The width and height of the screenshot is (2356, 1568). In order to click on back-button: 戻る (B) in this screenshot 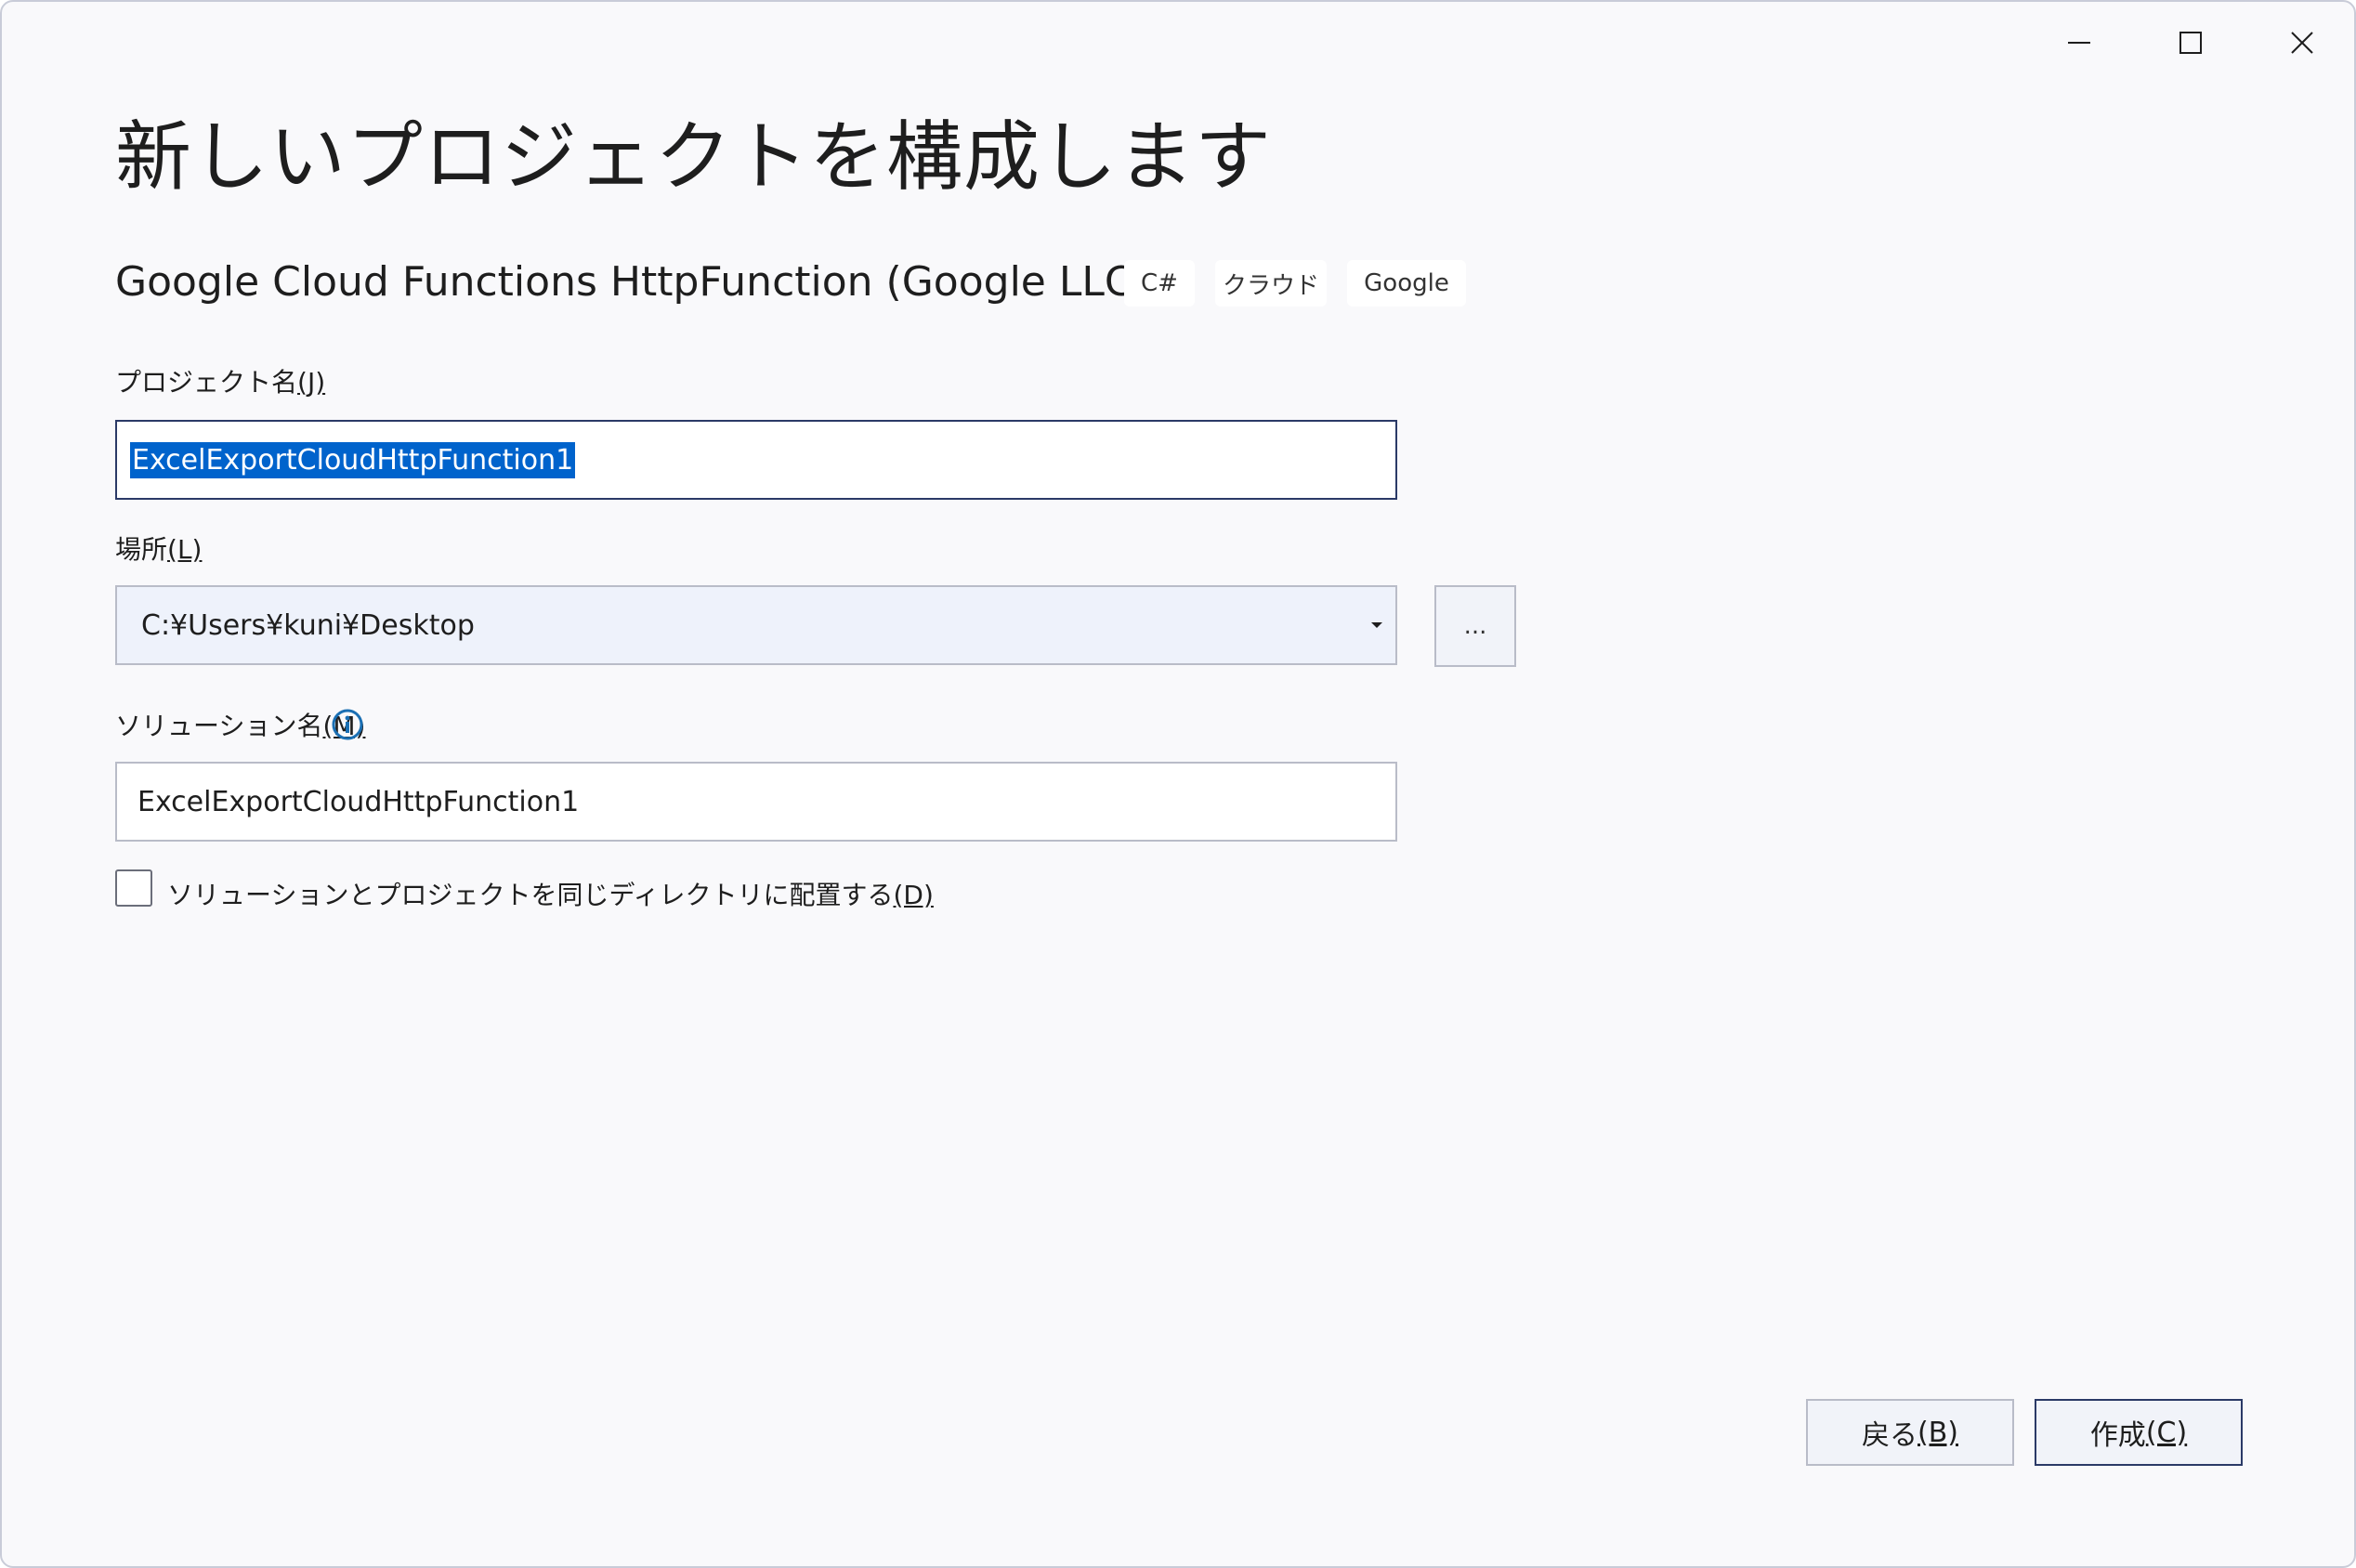, I will do `click(1910, 1432)`.